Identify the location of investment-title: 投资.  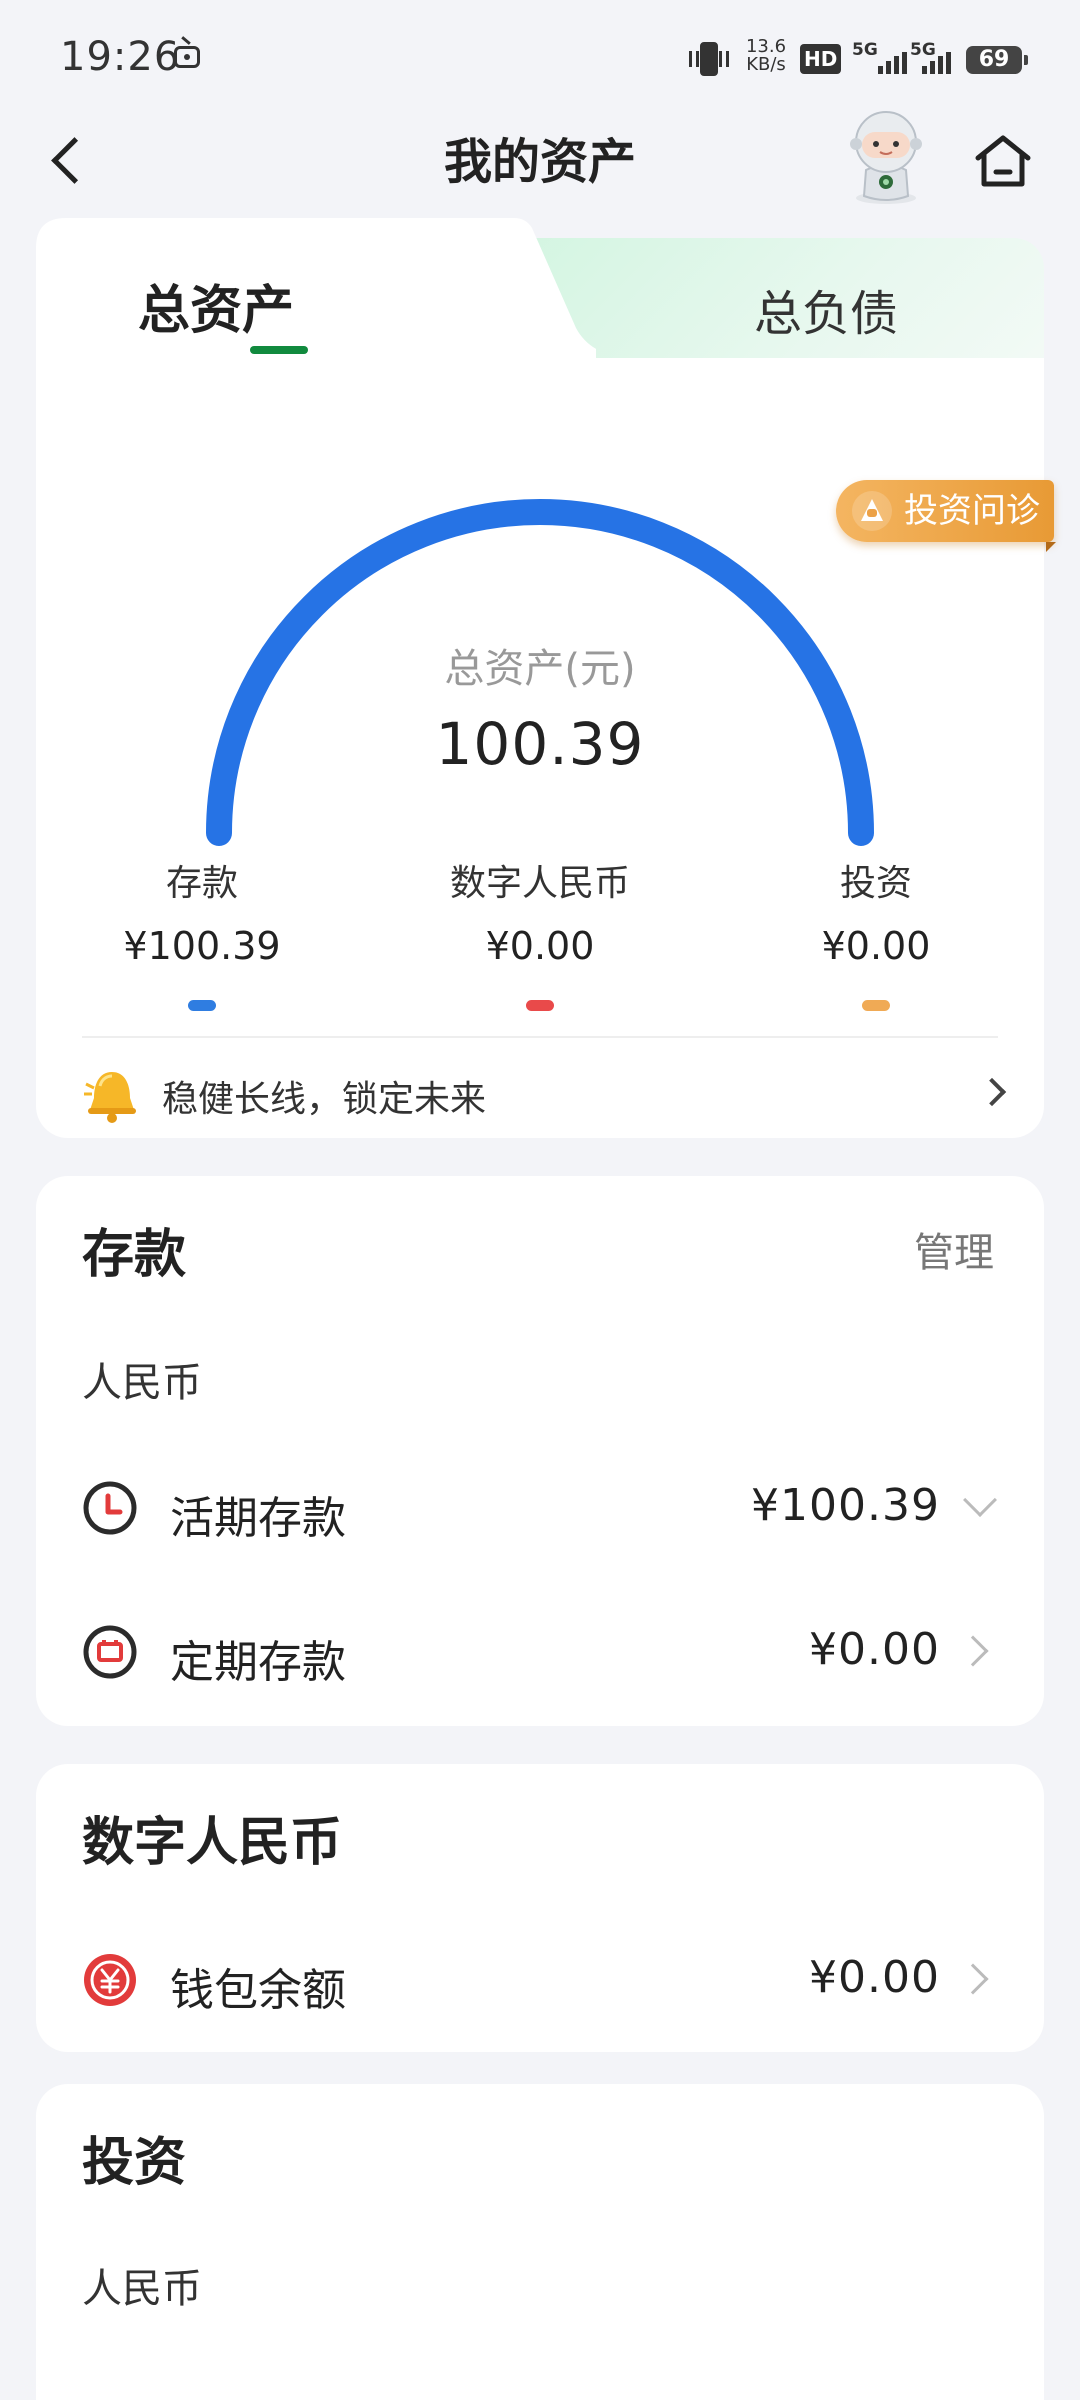
(134, 2163).